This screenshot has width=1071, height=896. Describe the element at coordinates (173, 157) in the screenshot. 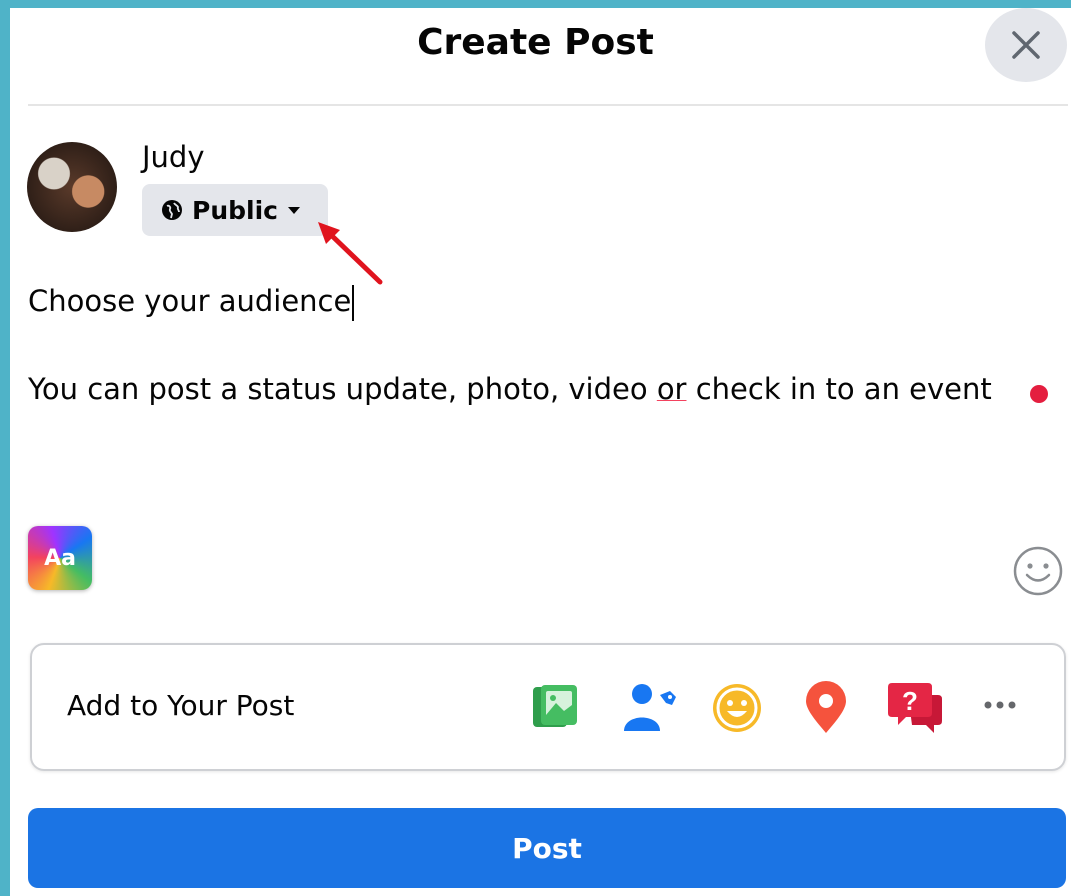

I see `user-name: Judy` at that location.